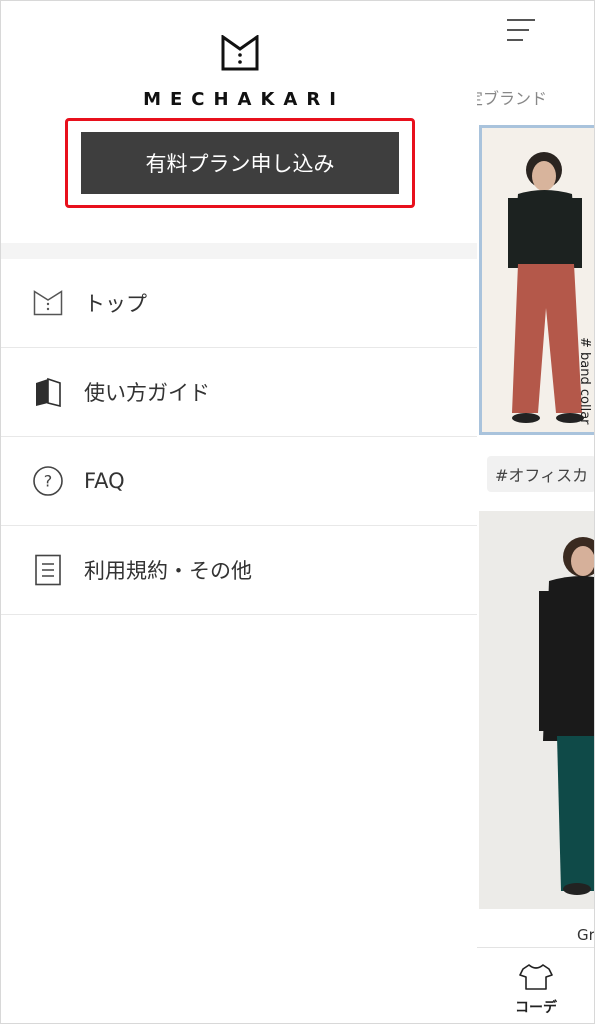 This screenshot has height=1024, width=595. I want to click on book-icon, so click(48, 392).